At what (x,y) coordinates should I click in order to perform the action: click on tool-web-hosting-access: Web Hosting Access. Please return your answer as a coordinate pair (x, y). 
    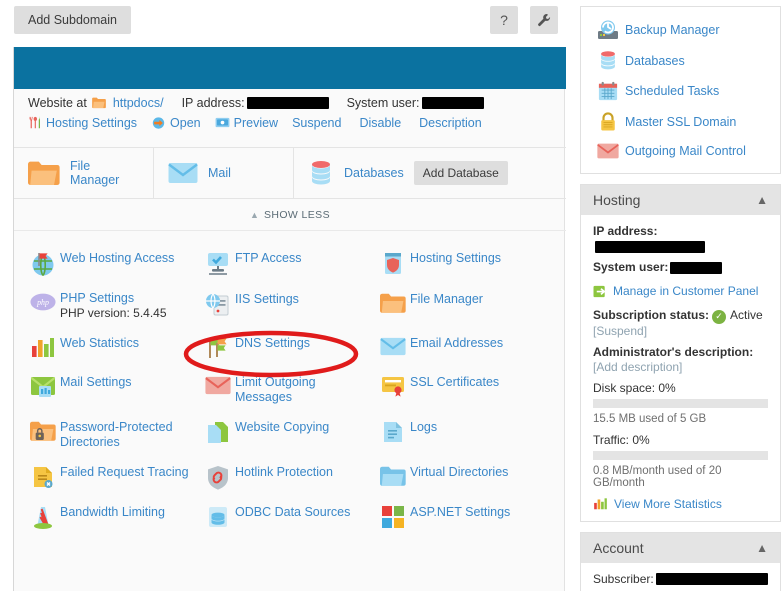
    Looking at the image, I should click on (113, 263).